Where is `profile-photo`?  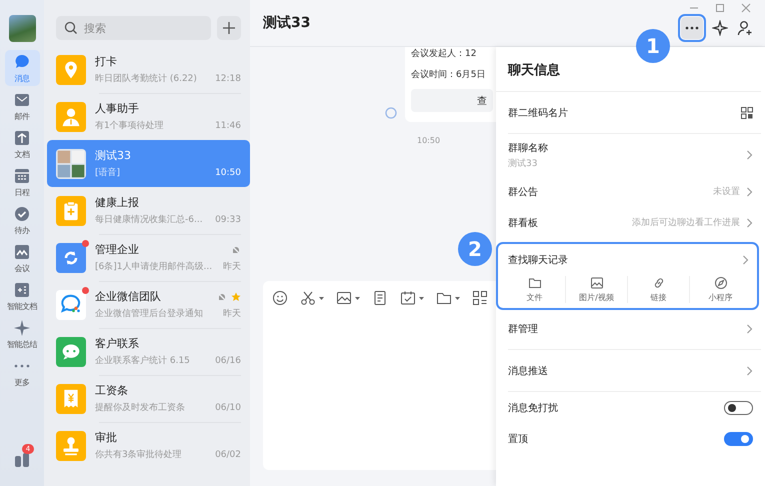
profile-photo is located at coordinates (22, 28).